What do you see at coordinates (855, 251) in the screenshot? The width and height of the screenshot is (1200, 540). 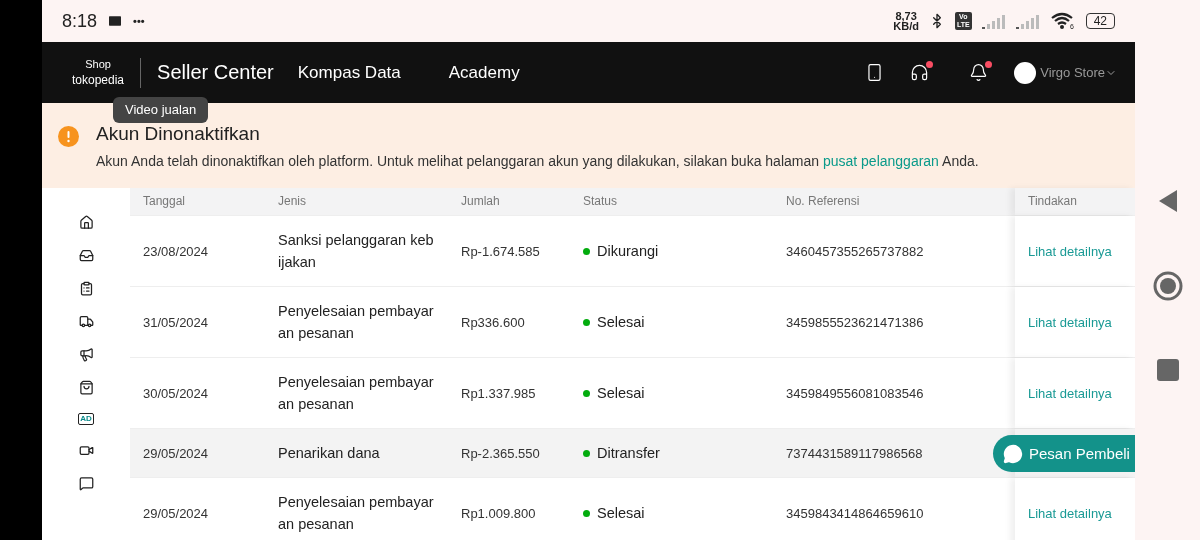 I see `reference-cell: 3460457355265737882` at bounding box center [855, 251].